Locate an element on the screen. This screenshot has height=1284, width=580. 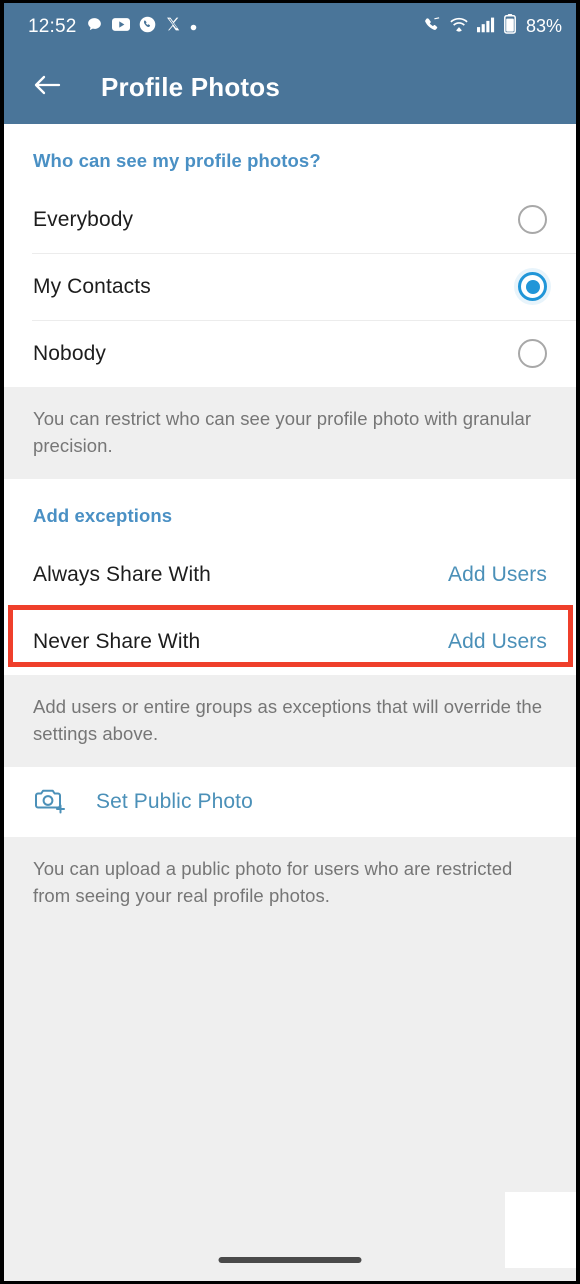
arrow-left-icon is located at coordinates (47, 87).